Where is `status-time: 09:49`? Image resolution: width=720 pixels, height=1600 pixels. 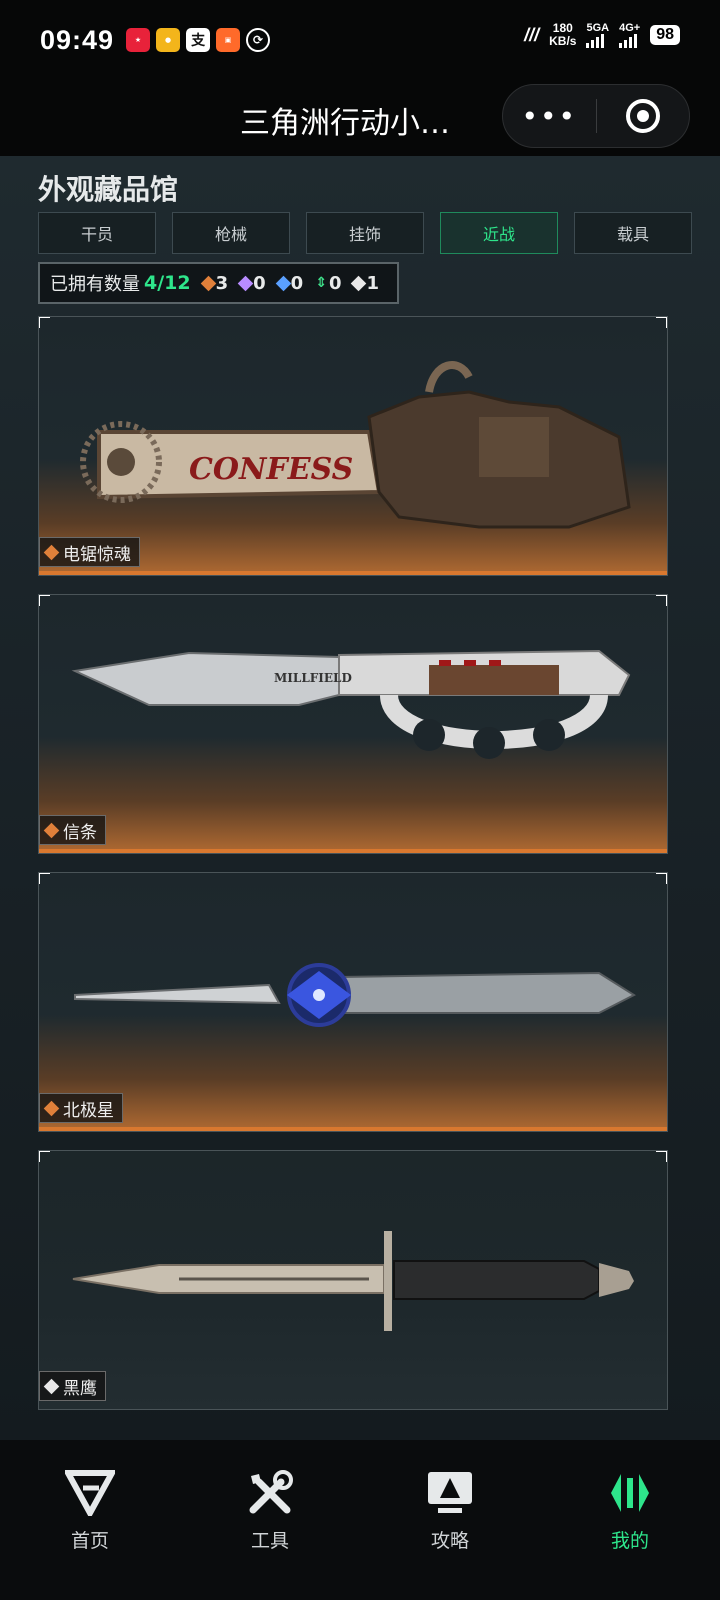 status-time: 09:49 is located at coordinates (77, 39).